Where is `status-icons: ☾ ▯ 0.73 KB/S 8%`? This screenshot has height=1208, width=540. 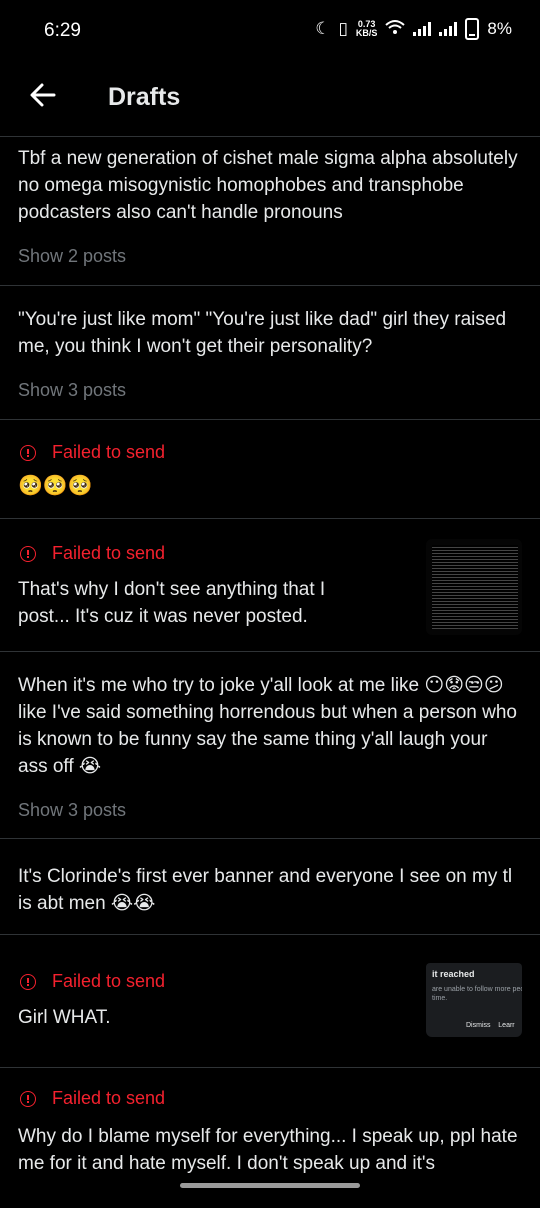 status-icons: ☾ ▯ 0.73 KB/S 8% is located at coordinates (413, 29).